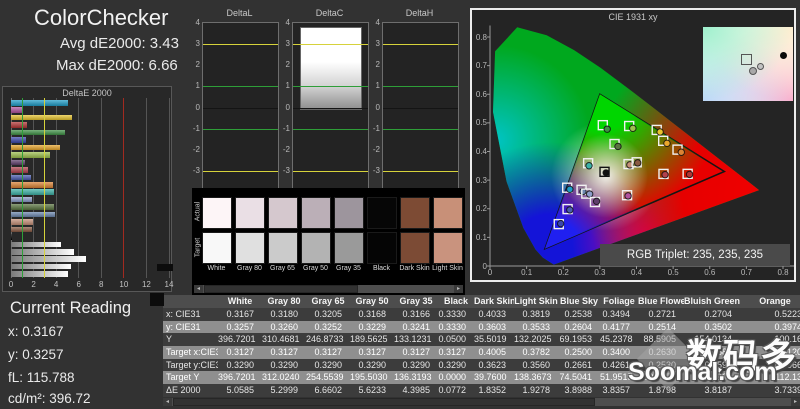  I want to click on table-cell: 133.1231, so click(413, 339).